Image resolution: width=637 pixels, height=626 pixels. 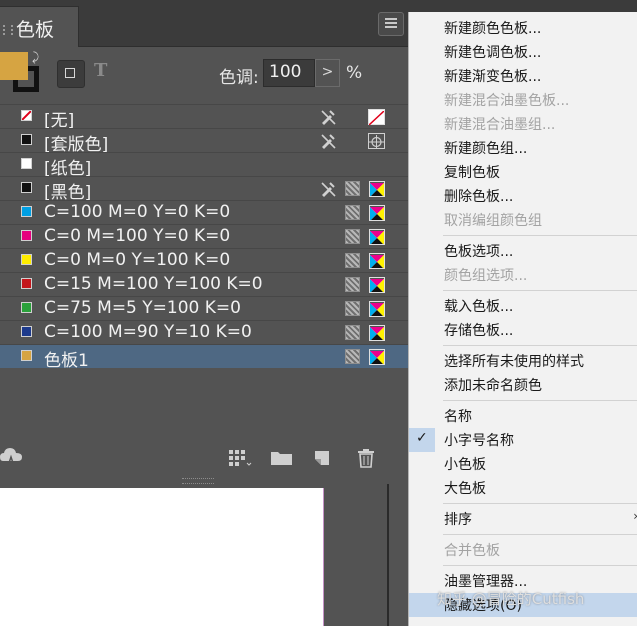 What do you see at coordinates (391, 19) in the screenshot?
I see `hamburger-icon` at bounding box center [391, 19].